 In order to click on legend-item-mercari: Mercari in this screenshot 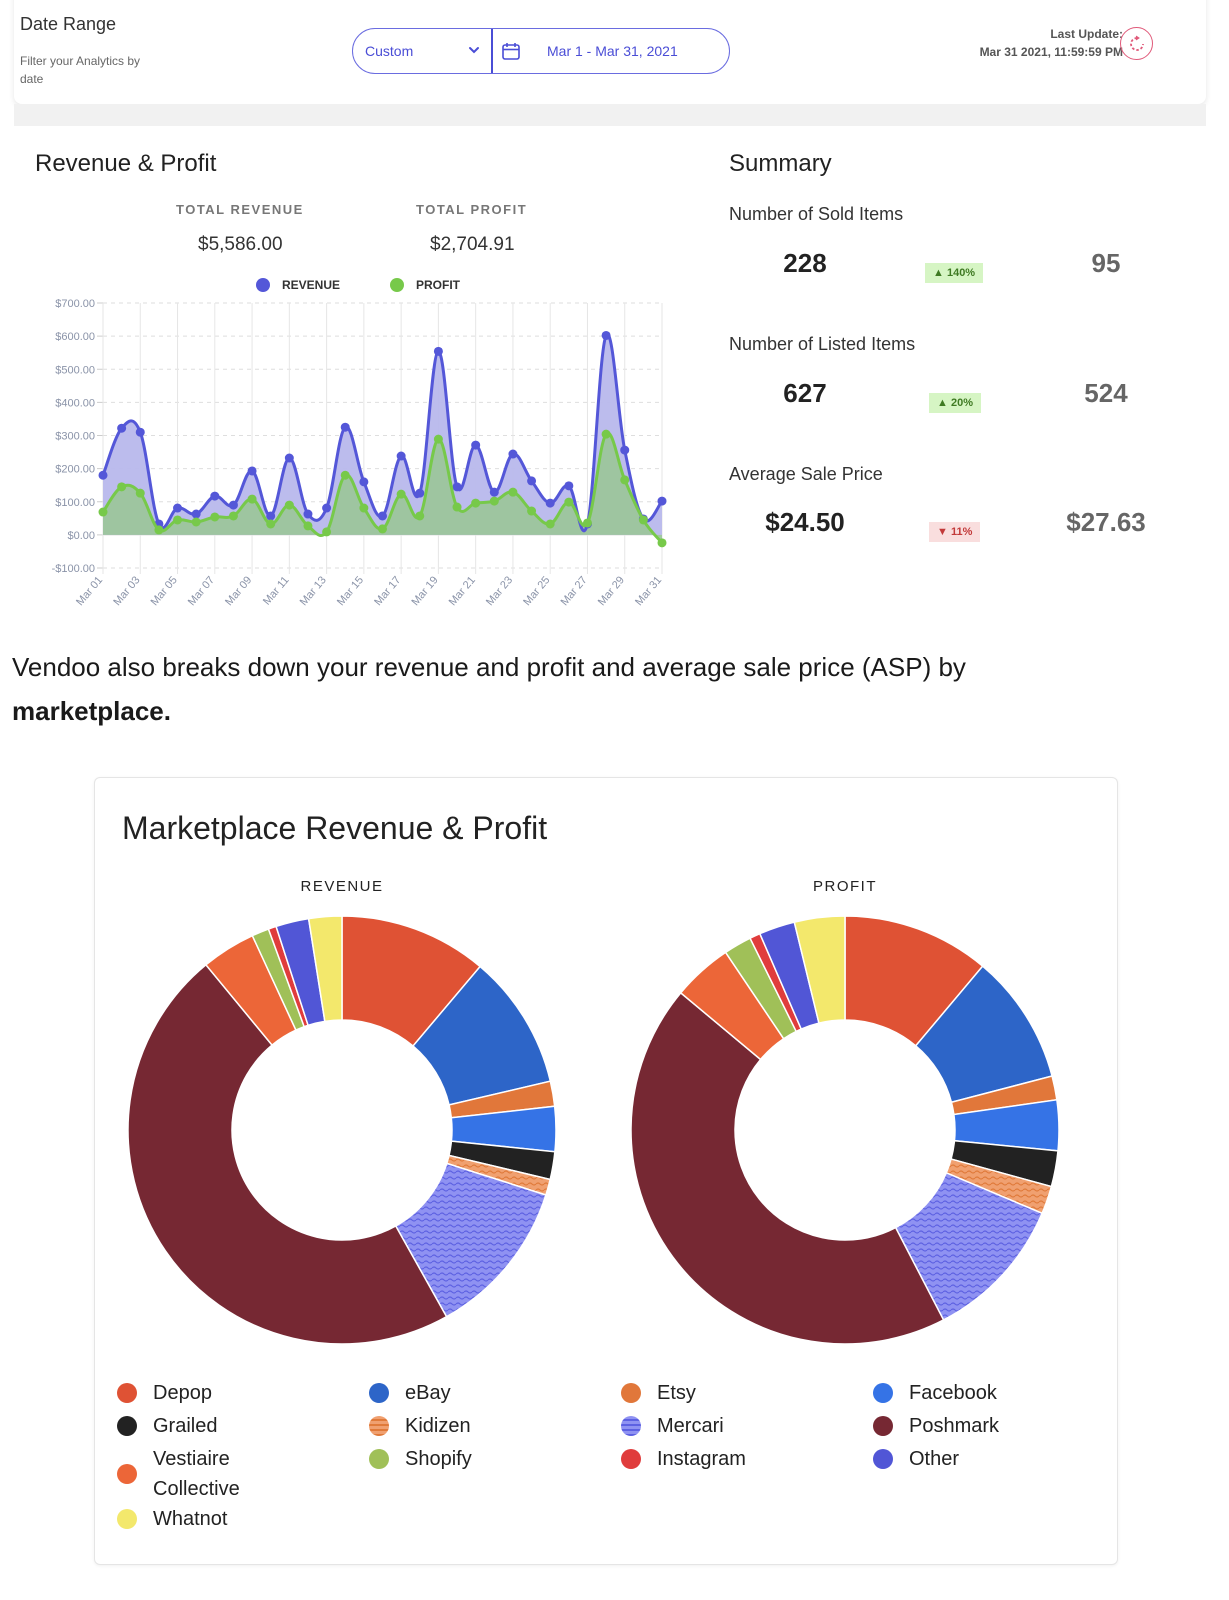, I will do `click(672, 1426)`.